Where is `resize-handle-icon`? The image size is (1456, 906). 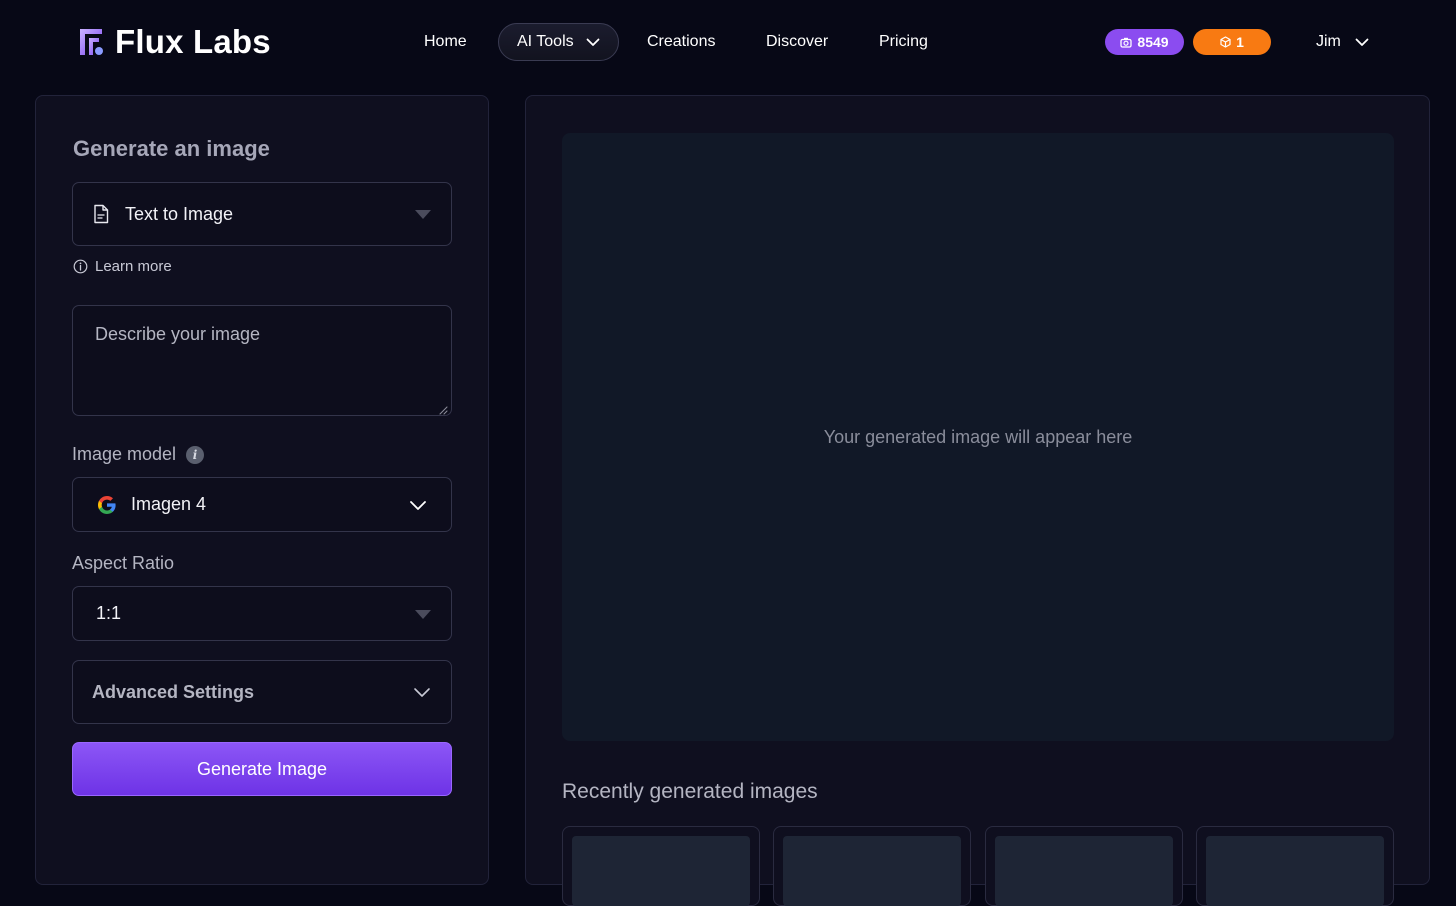 resize-handle-icon is located at coordinates (443, 410).